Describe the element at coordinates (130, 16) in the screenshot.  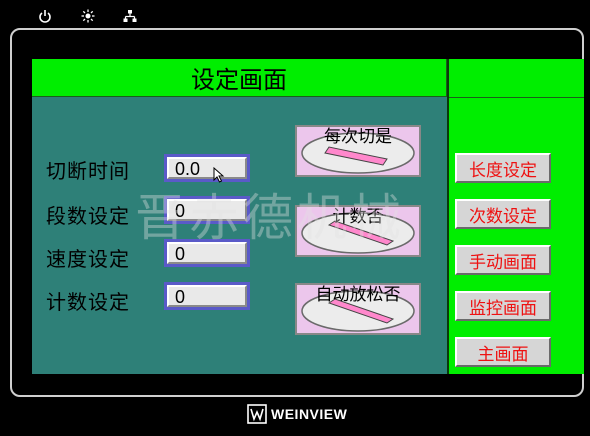
I see `network-icon` at that location.